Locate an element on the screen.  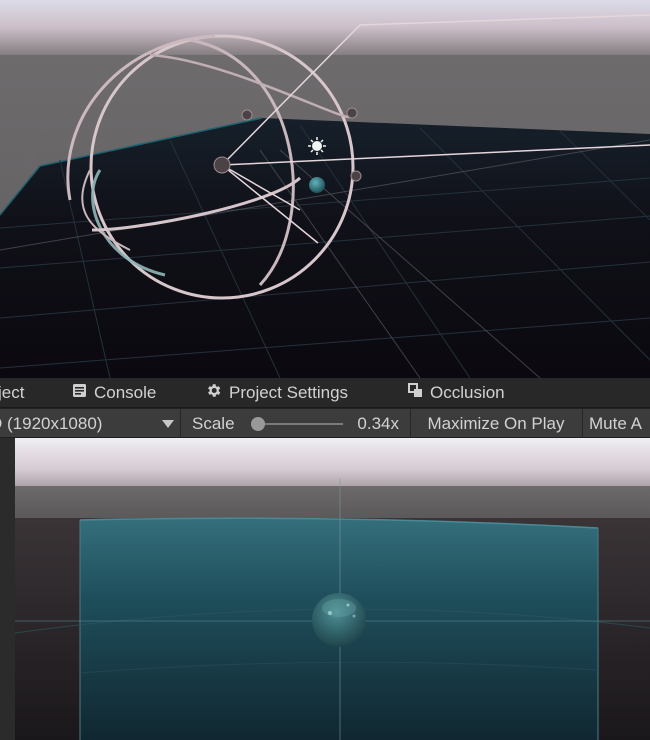
scale-control: Scale 0.34x is located at coordinates (296, 423).